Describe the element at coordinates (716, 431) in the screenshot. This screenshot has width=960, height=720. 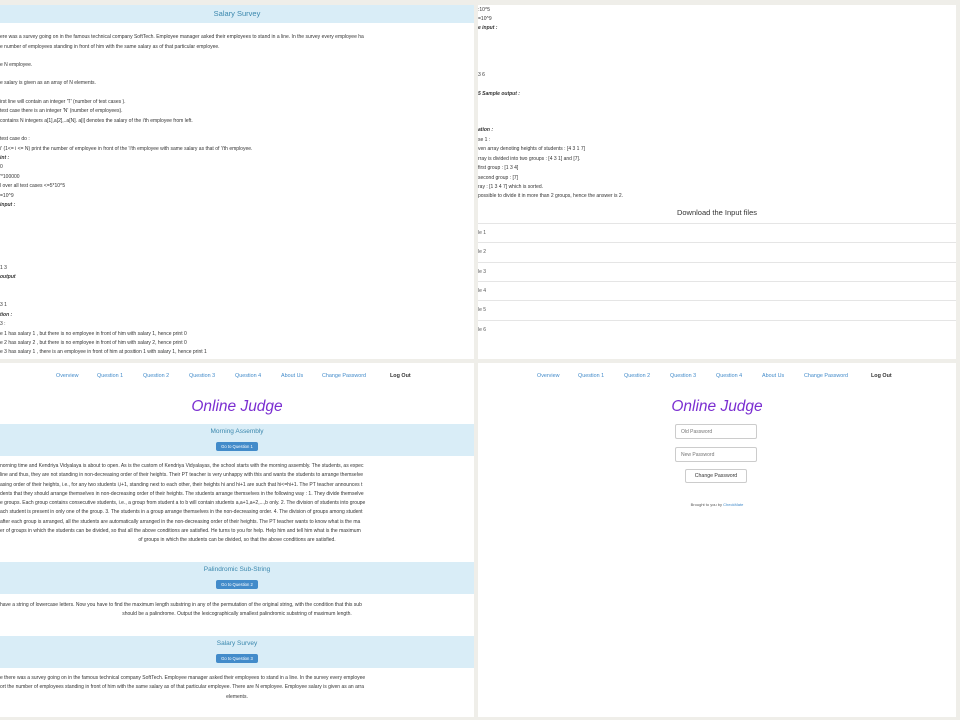
I see `old-password-input` at that location.